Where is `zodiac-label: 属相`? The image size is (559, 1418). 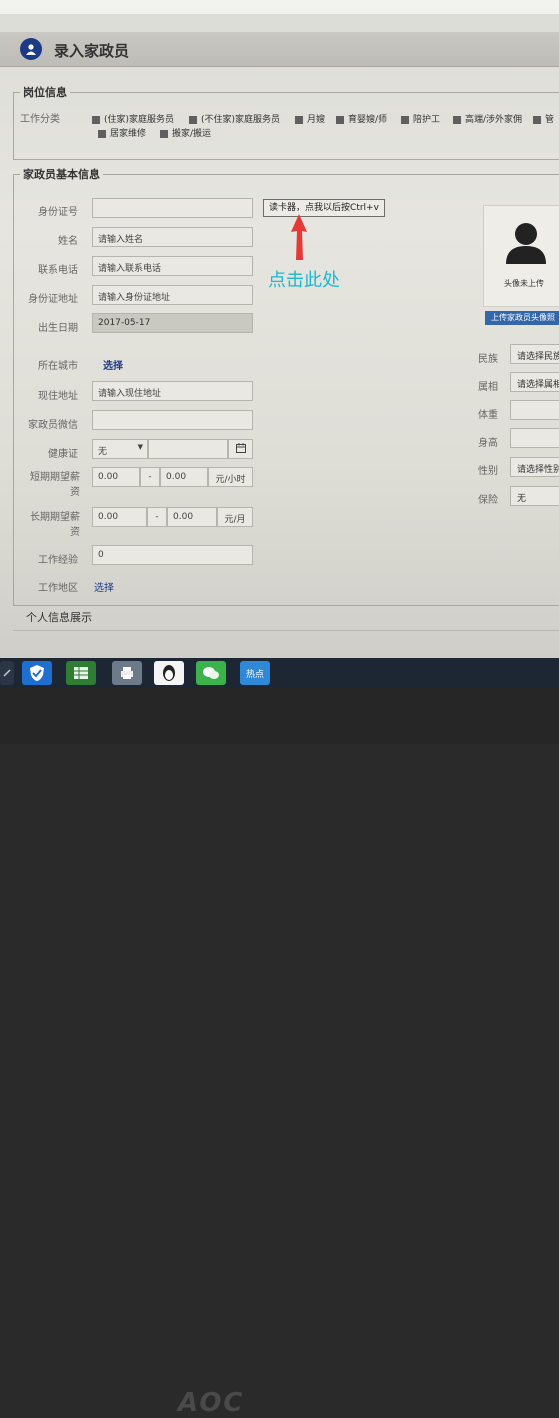
zodiac-label: 属相 is located at coordinates (488, 387).